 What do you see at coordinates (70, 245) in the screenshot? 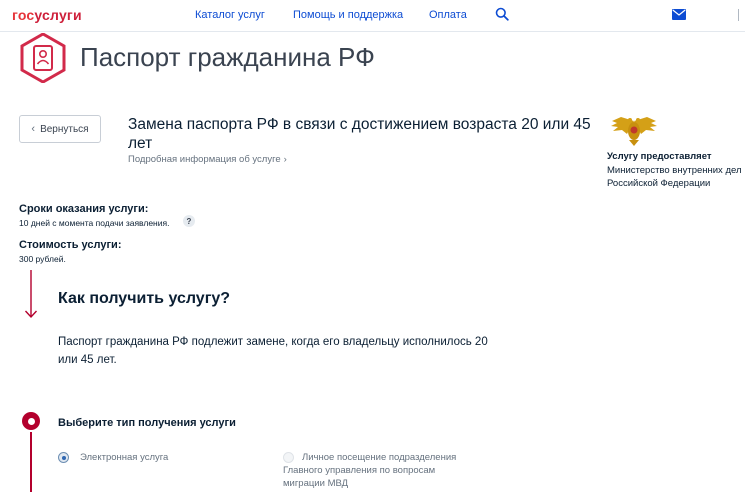
I see `cost-heading: Стоимость услуги:` at bounding box center [70, 245].